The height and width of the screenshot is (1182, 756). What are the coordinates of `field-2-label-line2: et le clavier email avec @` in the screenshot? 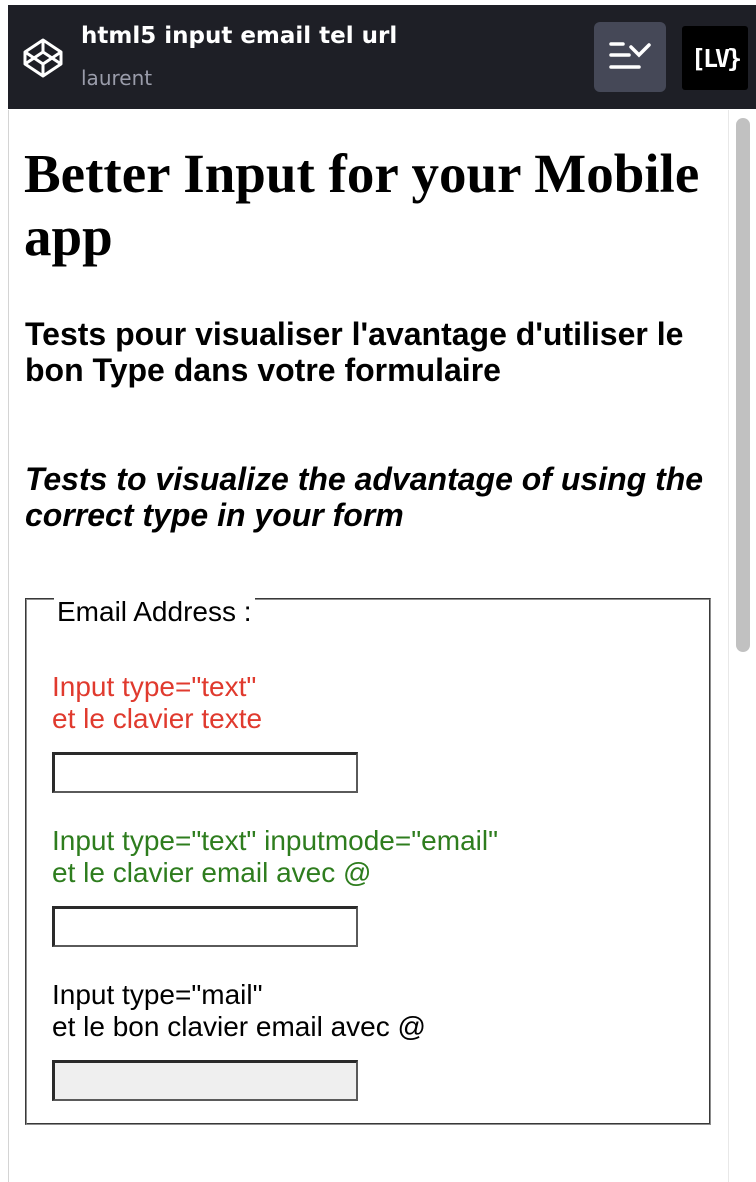 It's located at (212, 872).